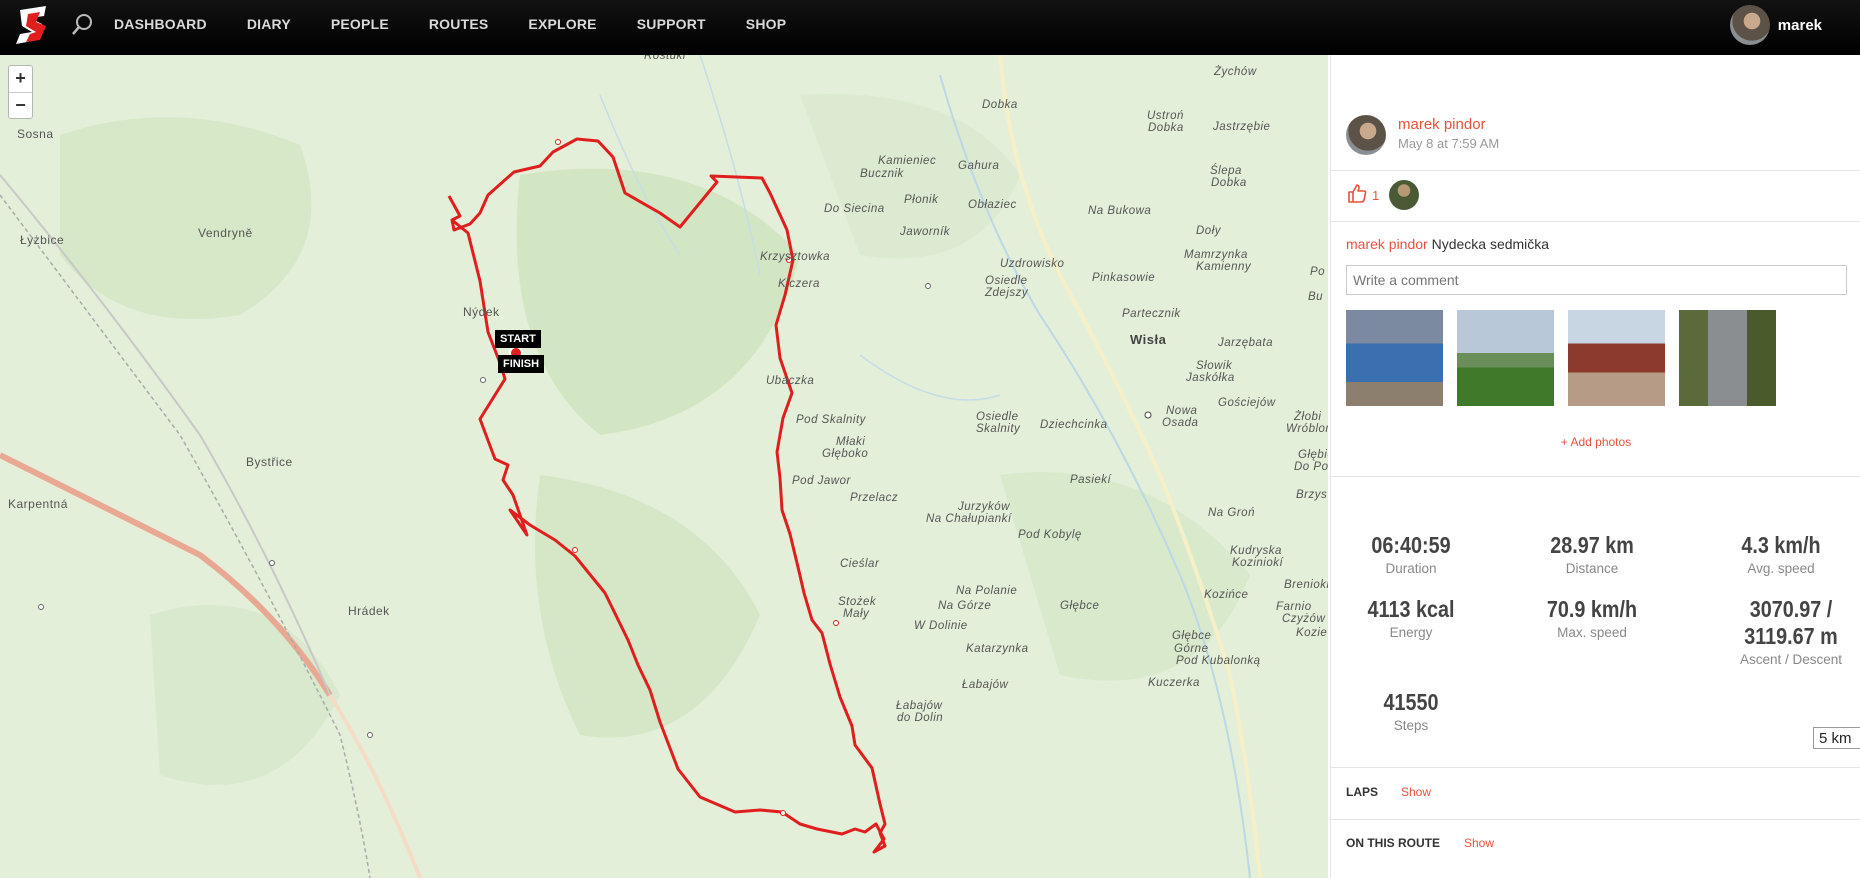 This screenshot has width=1860, height=878. What do you see at coordinates (1775, 25) in the screenshot?
I see `user-menu: marek` at bounding box center [1775, 25].